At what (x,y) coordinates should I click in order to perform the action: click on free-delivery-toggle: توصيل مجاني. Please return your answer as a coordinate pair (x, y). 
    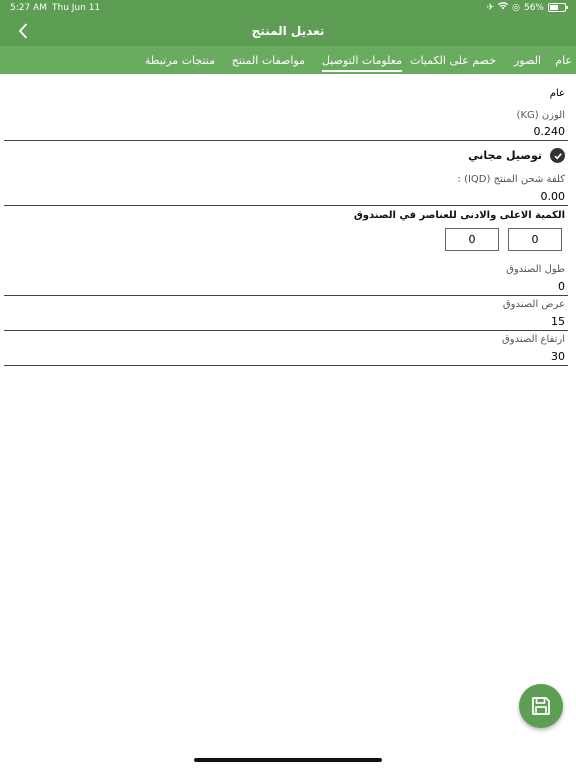
    Looking at the image, I should click on (516, 155).